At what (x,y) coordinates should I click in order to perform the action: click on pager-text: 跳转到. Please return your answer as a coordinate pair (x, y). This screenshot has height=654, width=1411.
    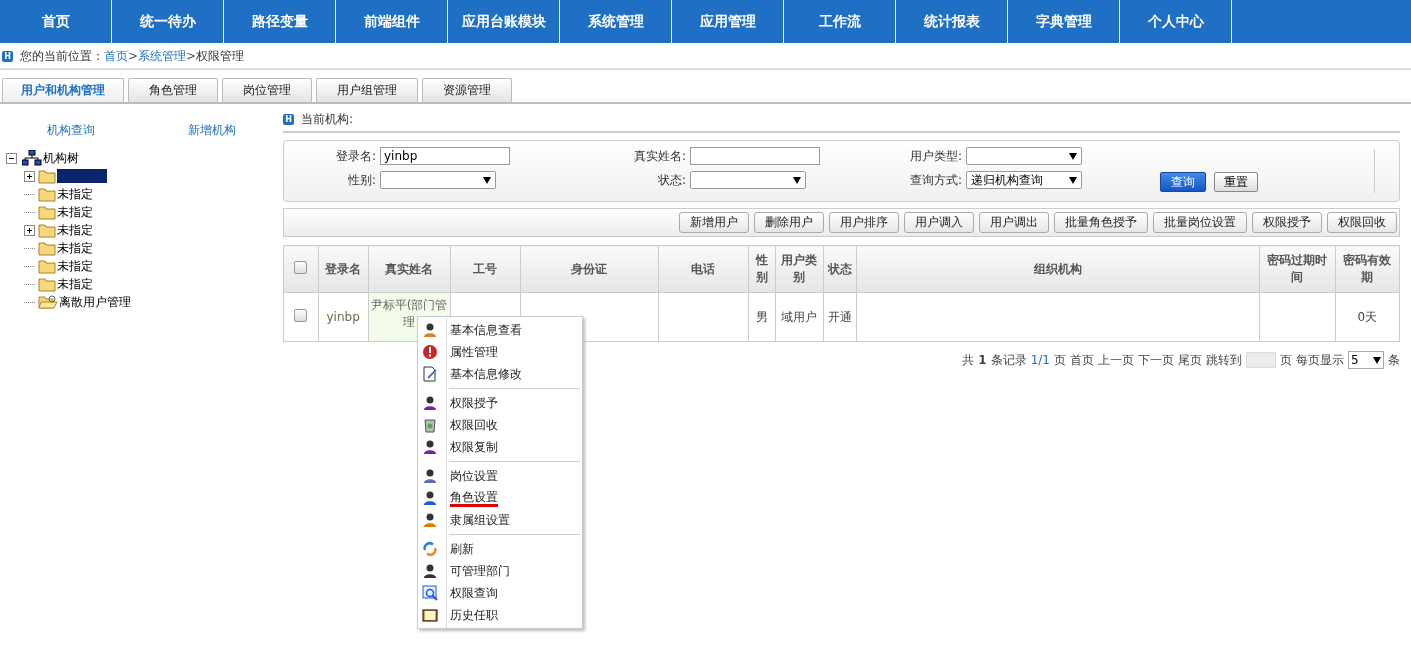
    Looking at the image, I should click on (1224, 360).